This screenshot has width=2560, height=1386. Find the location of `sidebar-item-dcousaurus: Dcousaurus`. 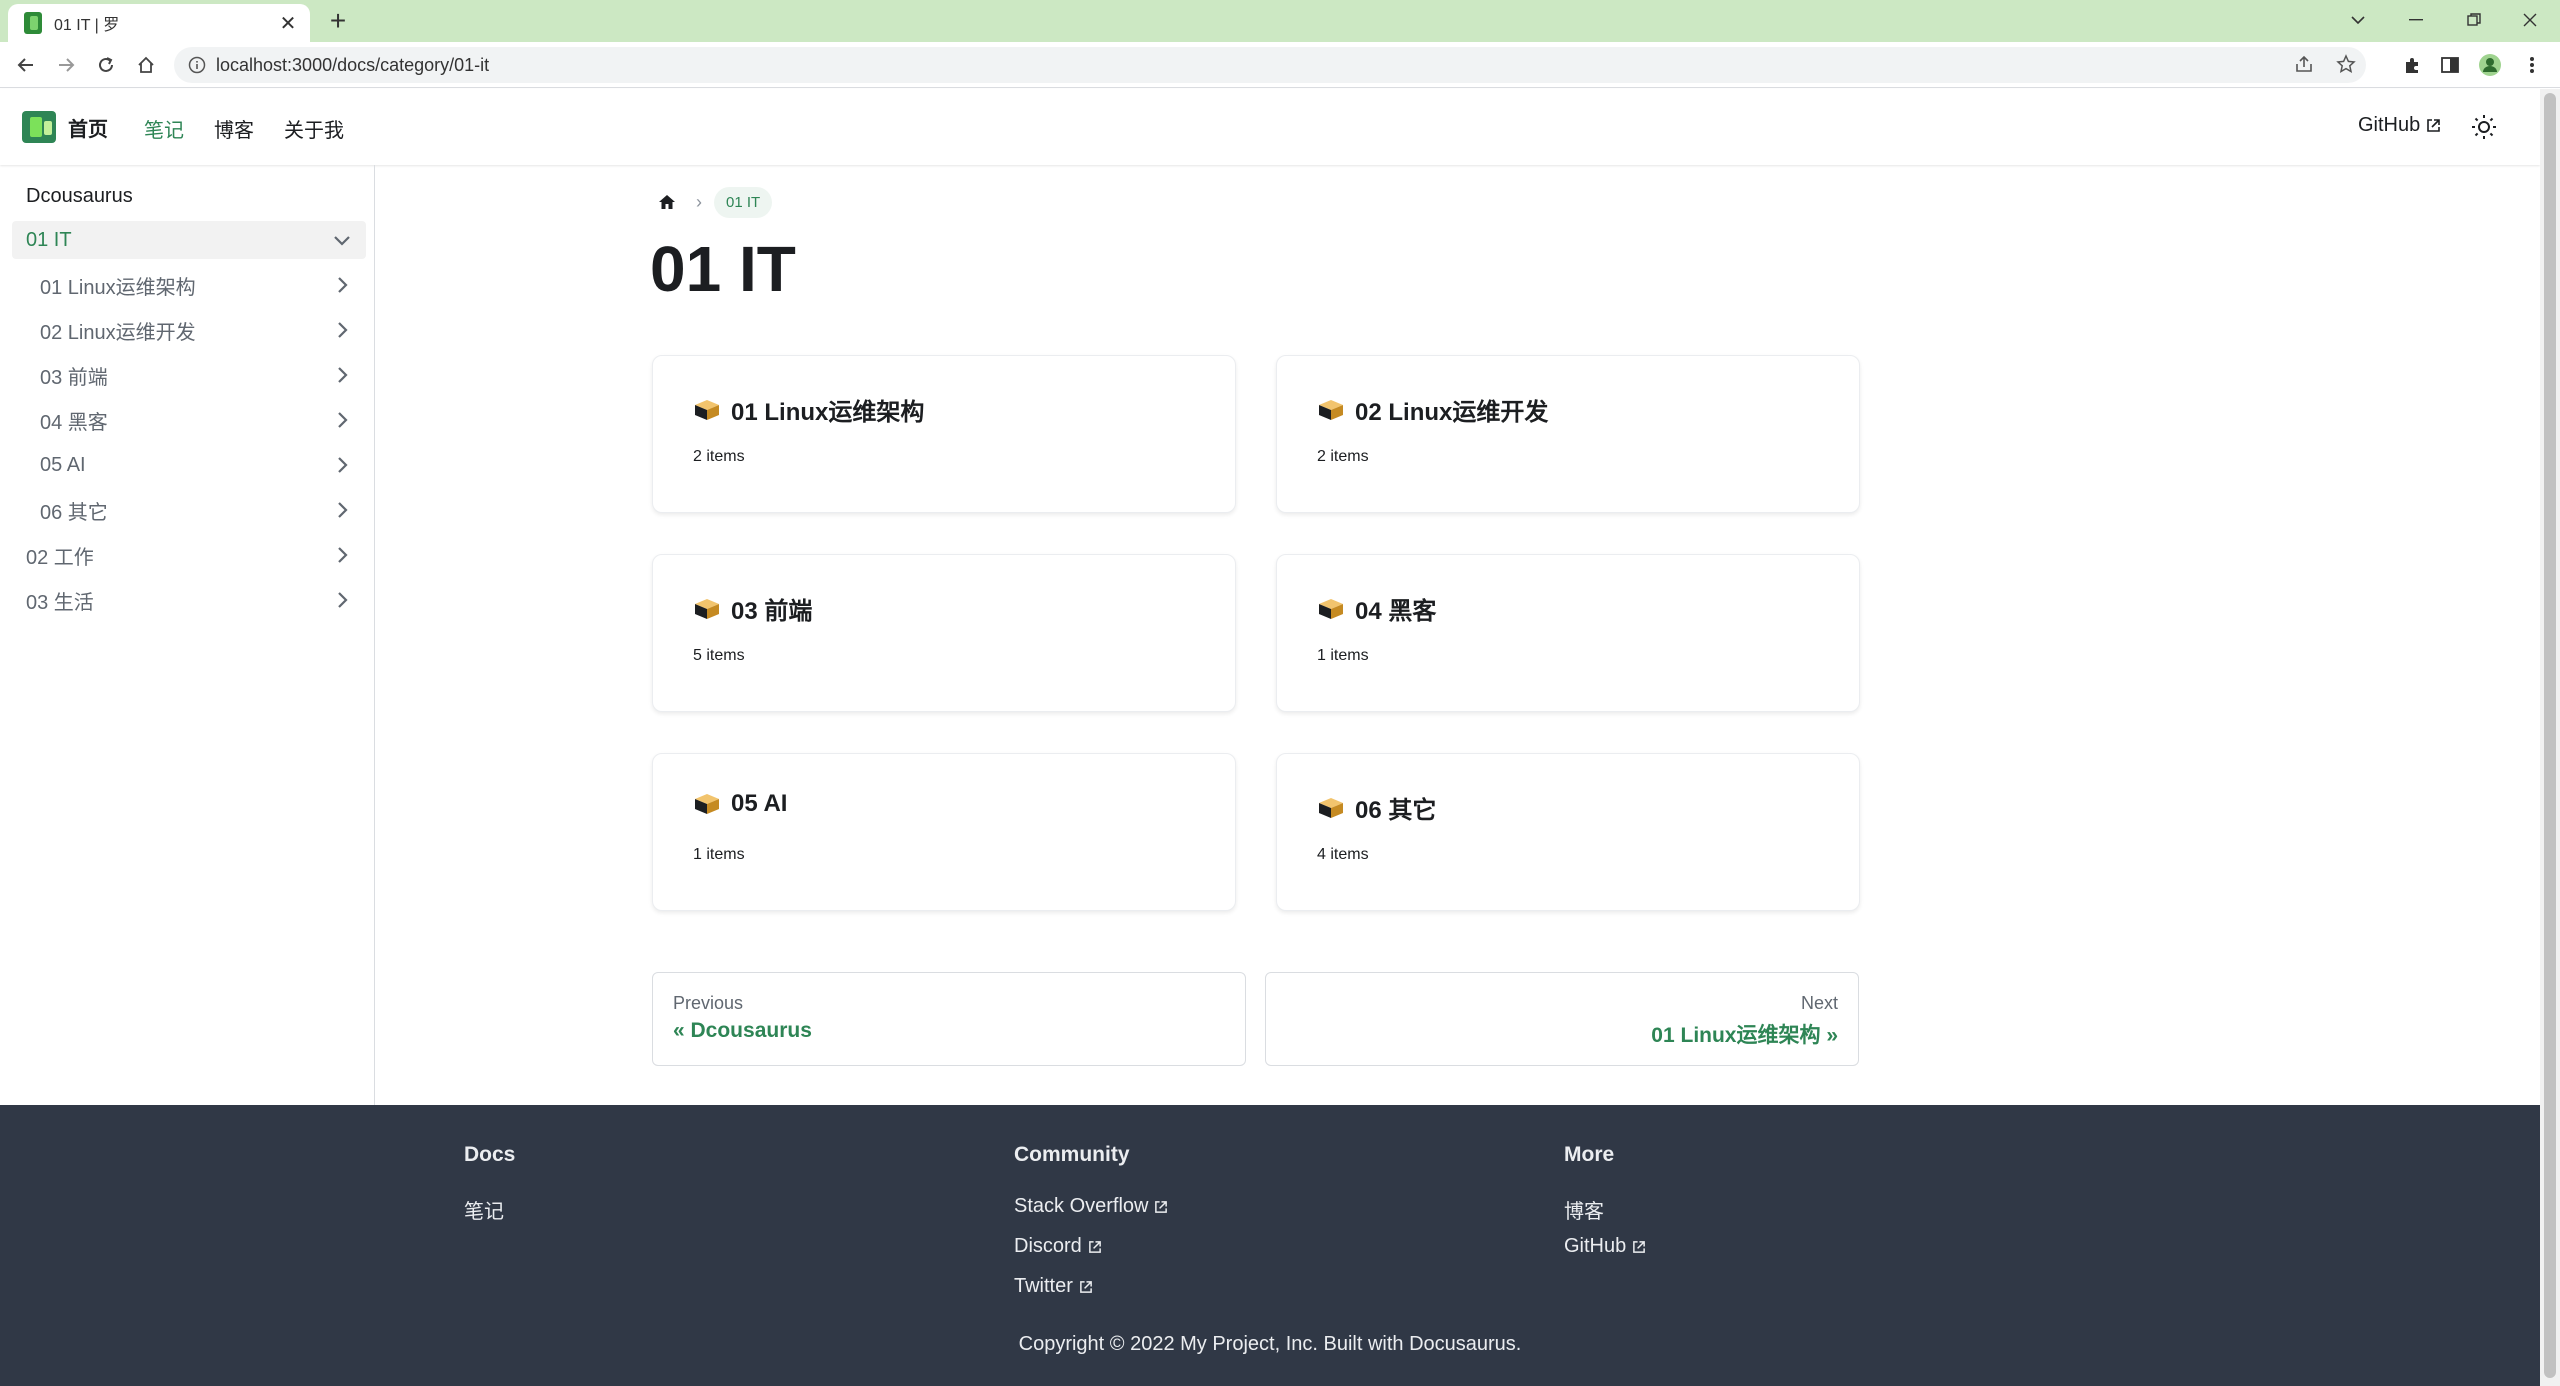

sidebar-item-dcousaurus: Dcousaurus is located at coordinates (189, 196).